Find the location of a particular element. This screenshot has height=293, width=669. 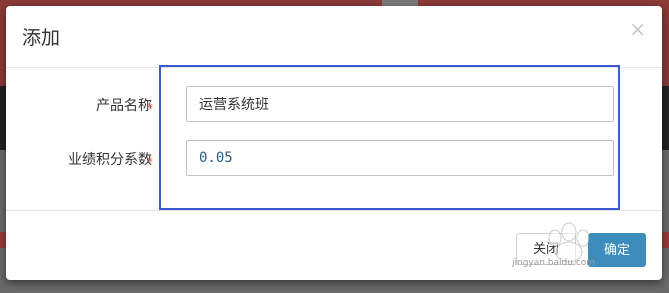

confirm-button: 确定 is located at coordinates (617, 250).